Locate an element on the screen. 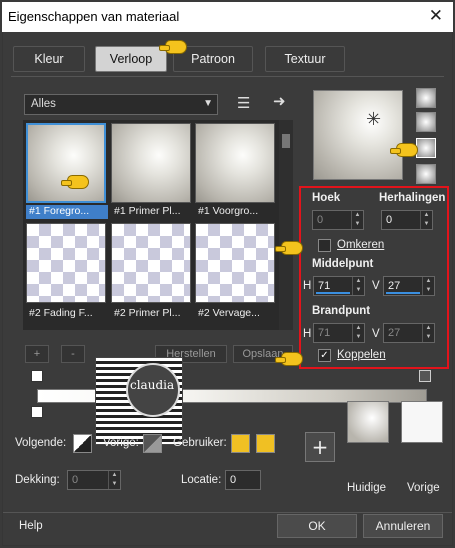  invert-label: Omkeren is located at coordinates (361, 245).